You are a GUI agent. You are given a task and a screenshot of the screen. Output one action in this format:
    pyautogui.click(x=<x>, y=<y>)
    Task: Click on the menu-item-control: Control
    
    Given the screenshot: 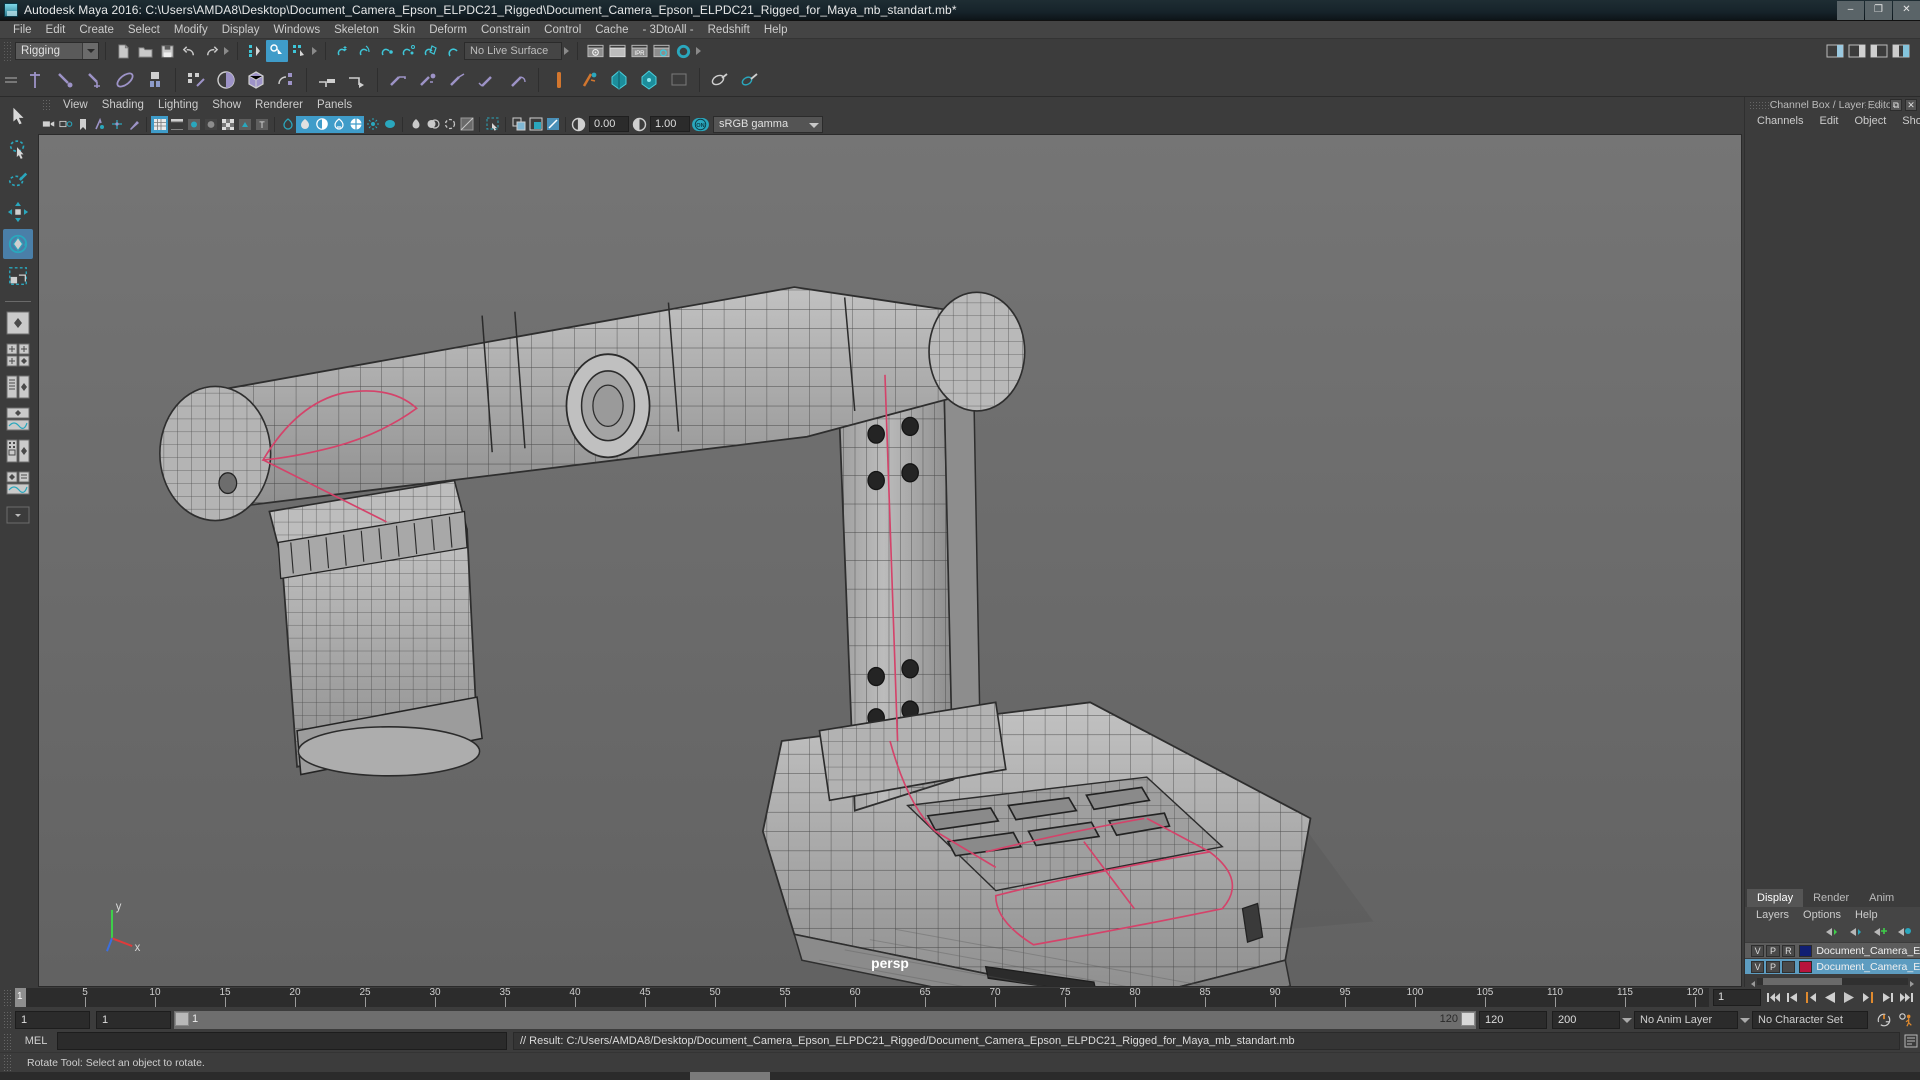 What is the action you would take?
    pyautogui.click(x=562, y=30)
    